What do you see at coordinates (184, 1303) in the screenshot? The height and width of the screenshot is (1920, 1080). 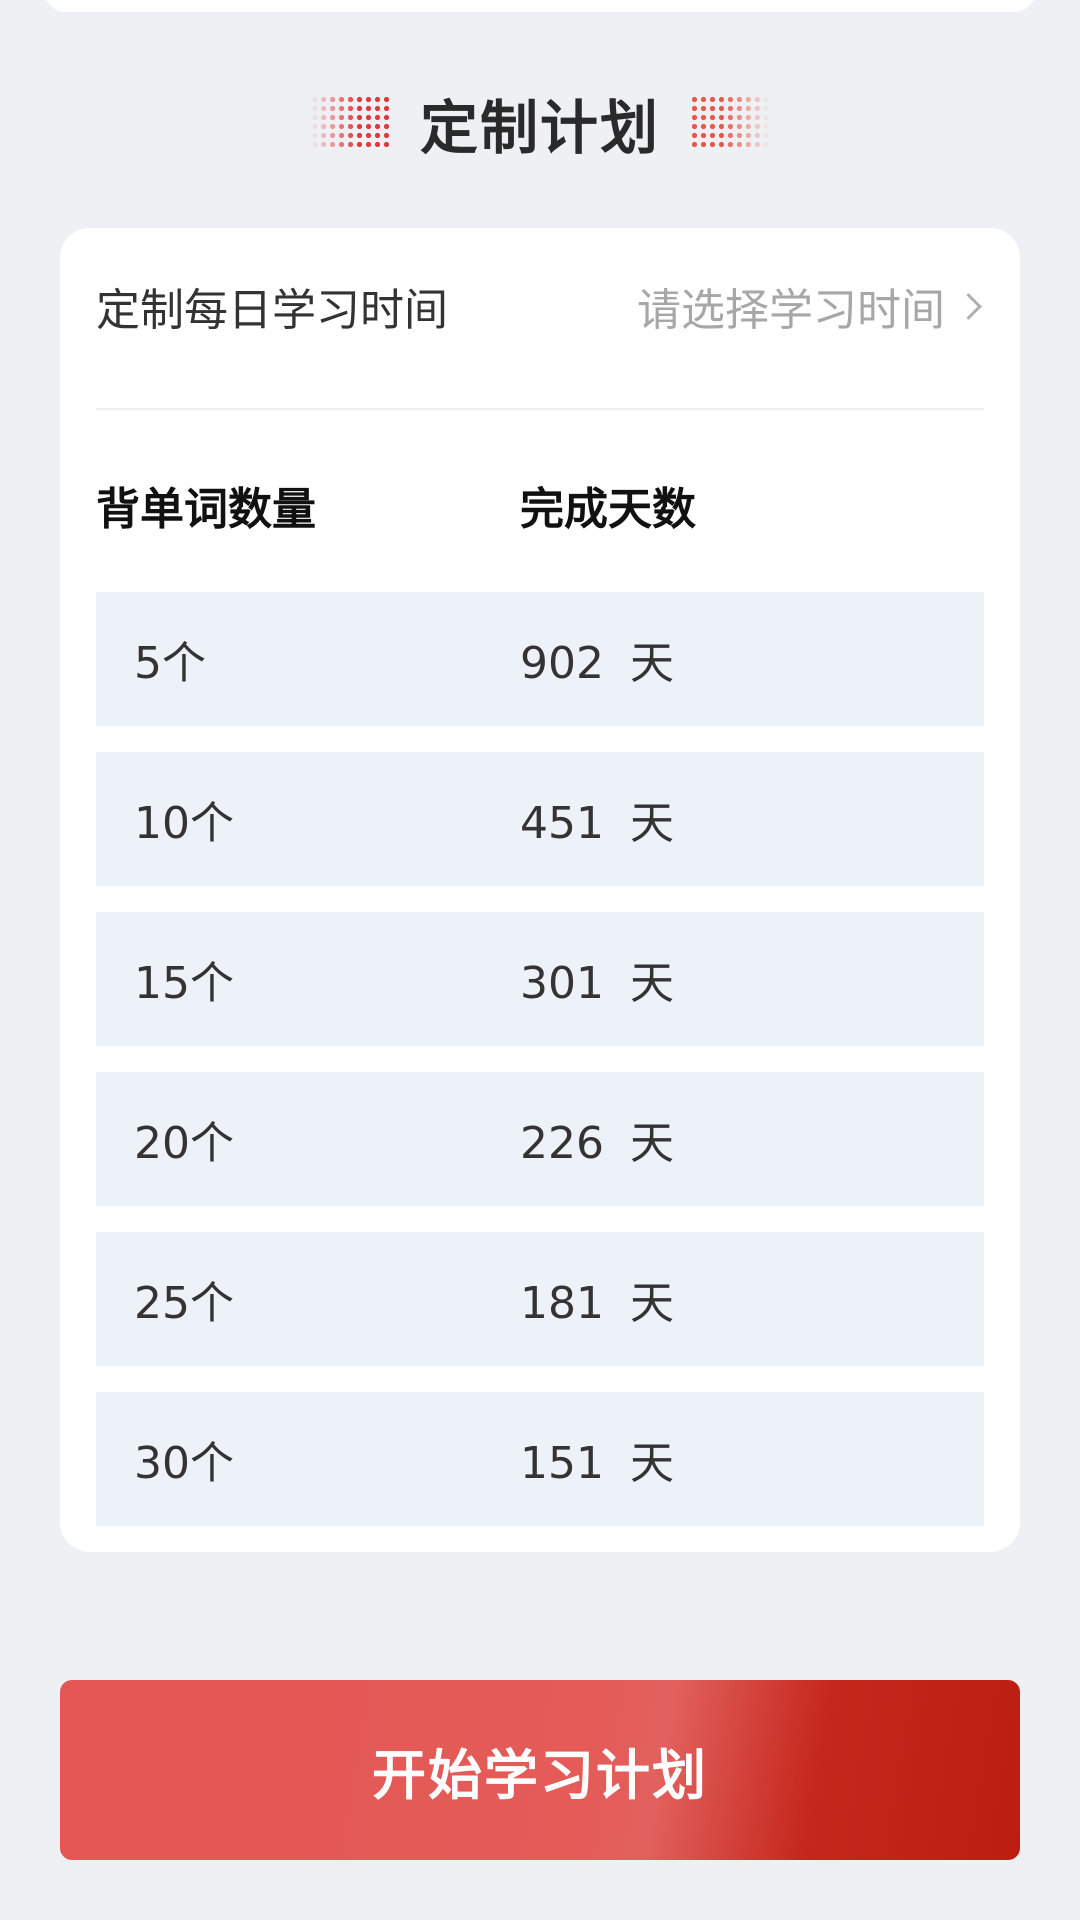 I see `word-count-cell: 25个` at bounding box center [184, 1303].